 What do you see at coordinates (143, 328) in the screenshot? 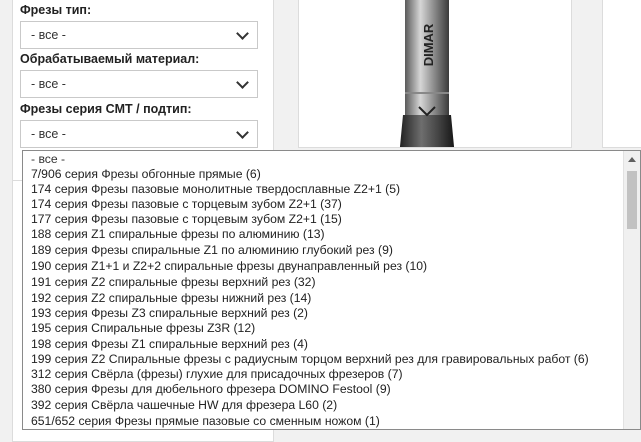
I see `dropdown-option: 195 серия Спиральные фрезы Z3R (12)` at bounding box center [143, 328].